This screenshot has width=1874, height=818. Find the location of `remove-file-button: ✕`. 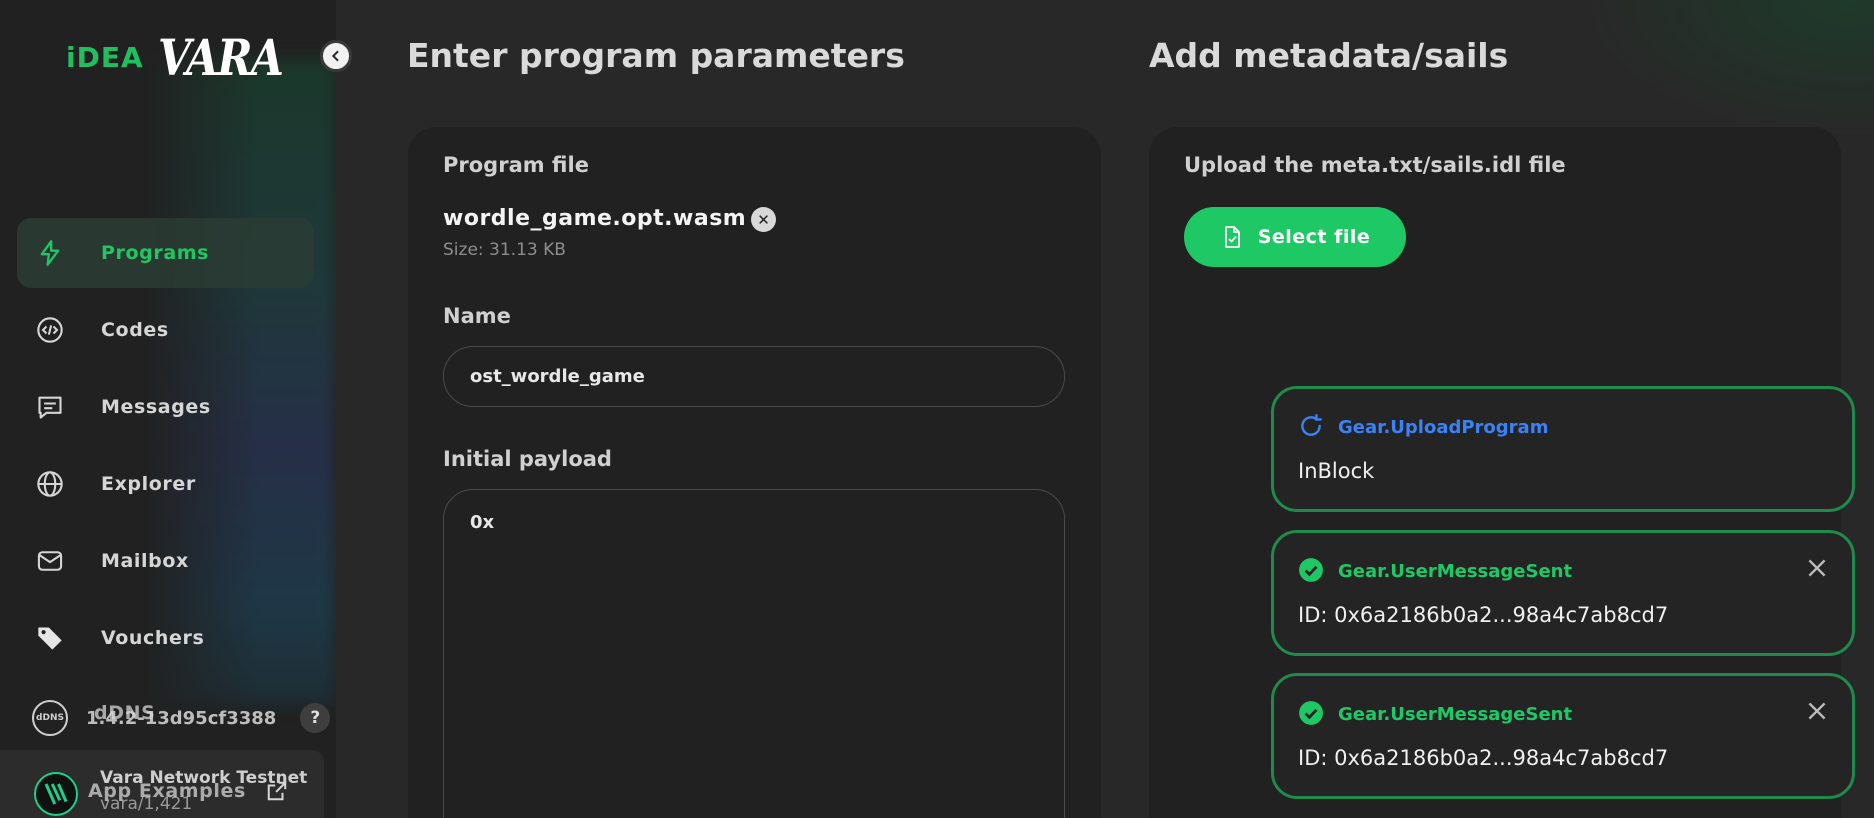

remove-file-button: ✕ is located at coordinates (763, 219).